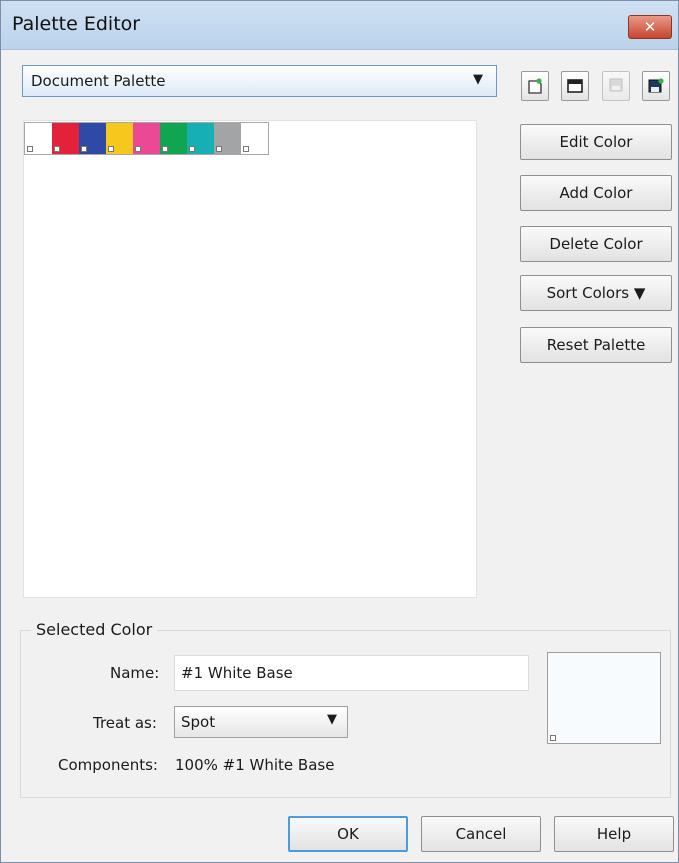  Describe the element at coordinates (596, 293) in the screenshot. I see `sort-colors-button: Sort Colors ▼` at that location.